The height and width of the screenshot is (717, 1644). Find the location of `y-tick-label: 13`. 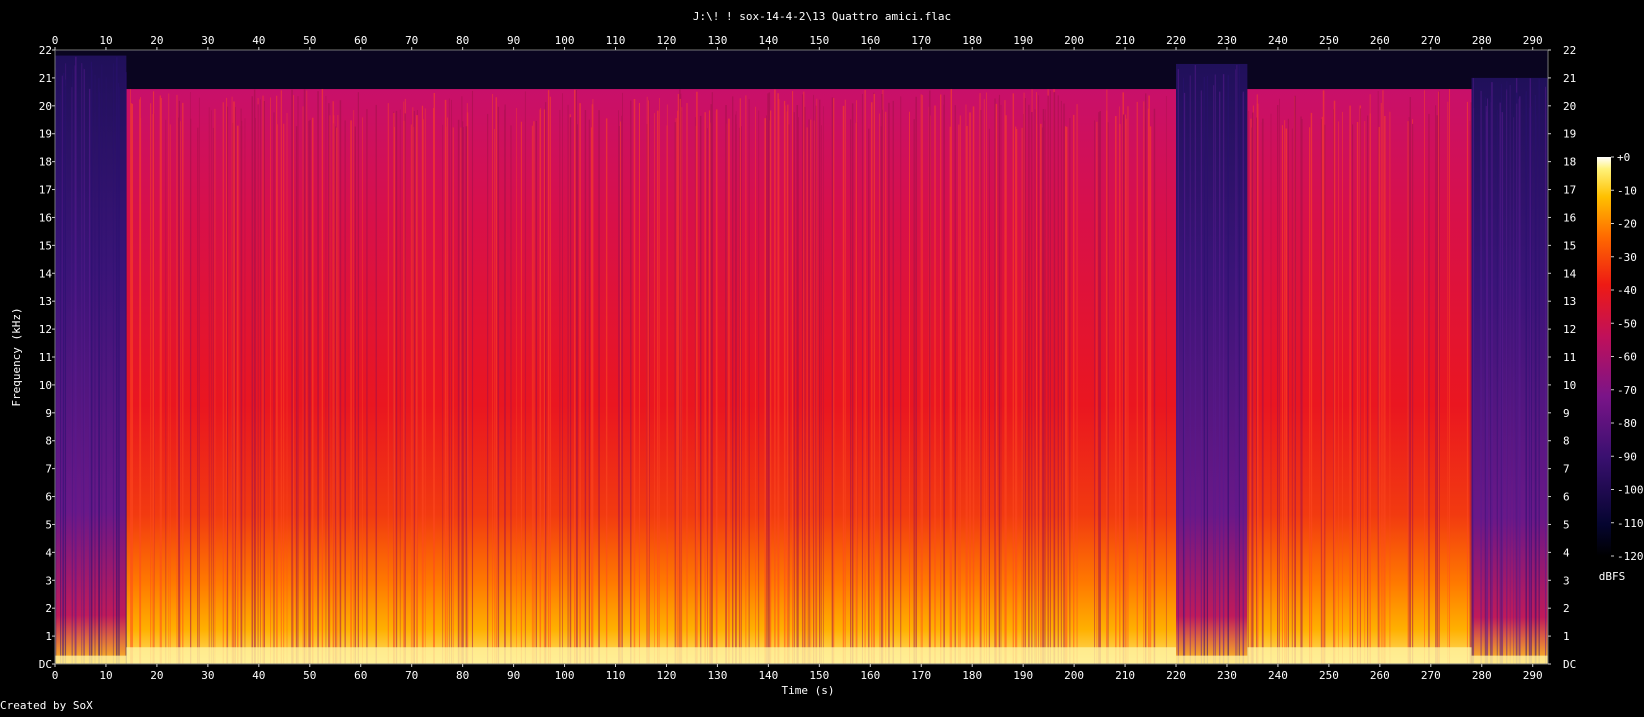

y-tick-label: 13 is located at coordinates (45, 301).